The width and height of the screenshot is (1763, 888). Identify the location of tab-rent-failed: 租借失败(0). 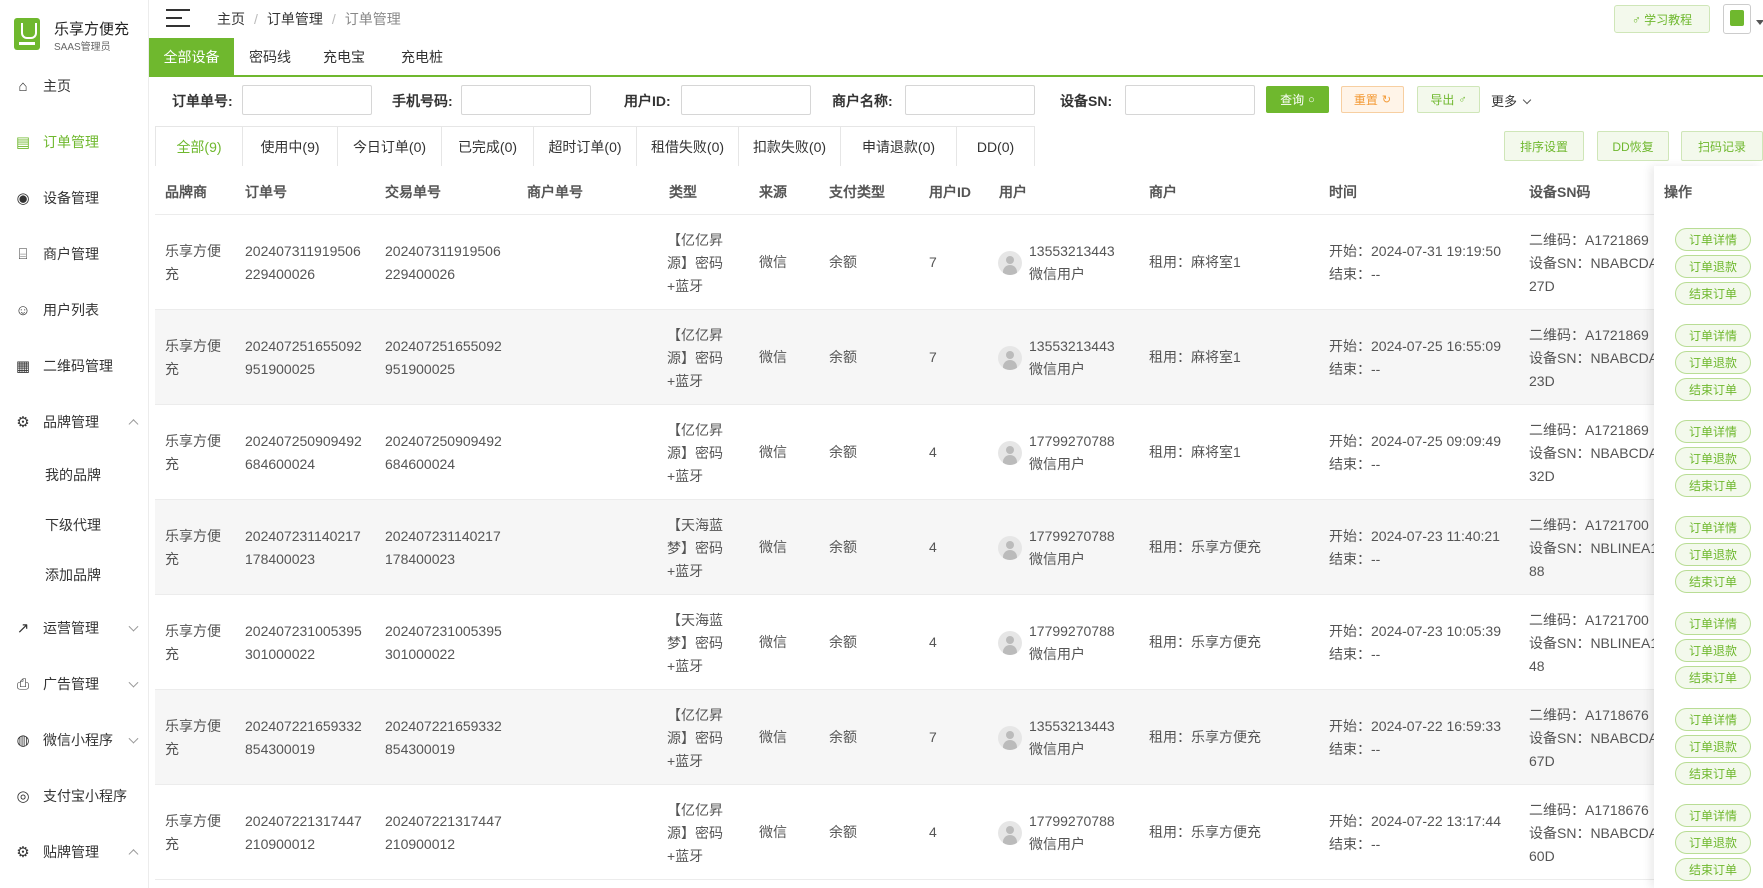
(688, 146).